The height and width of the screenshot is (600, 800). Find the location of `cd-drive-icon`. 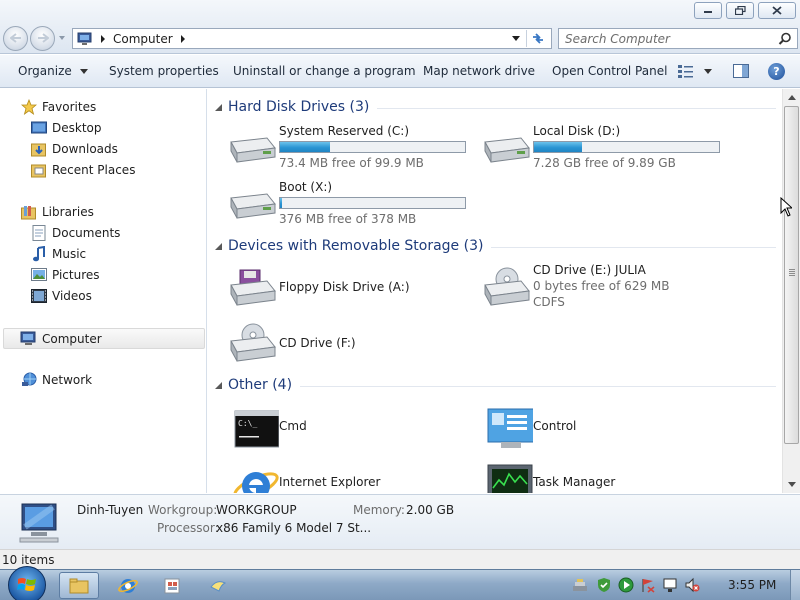

cd-drive-icon is located at coordinates (253, 342).